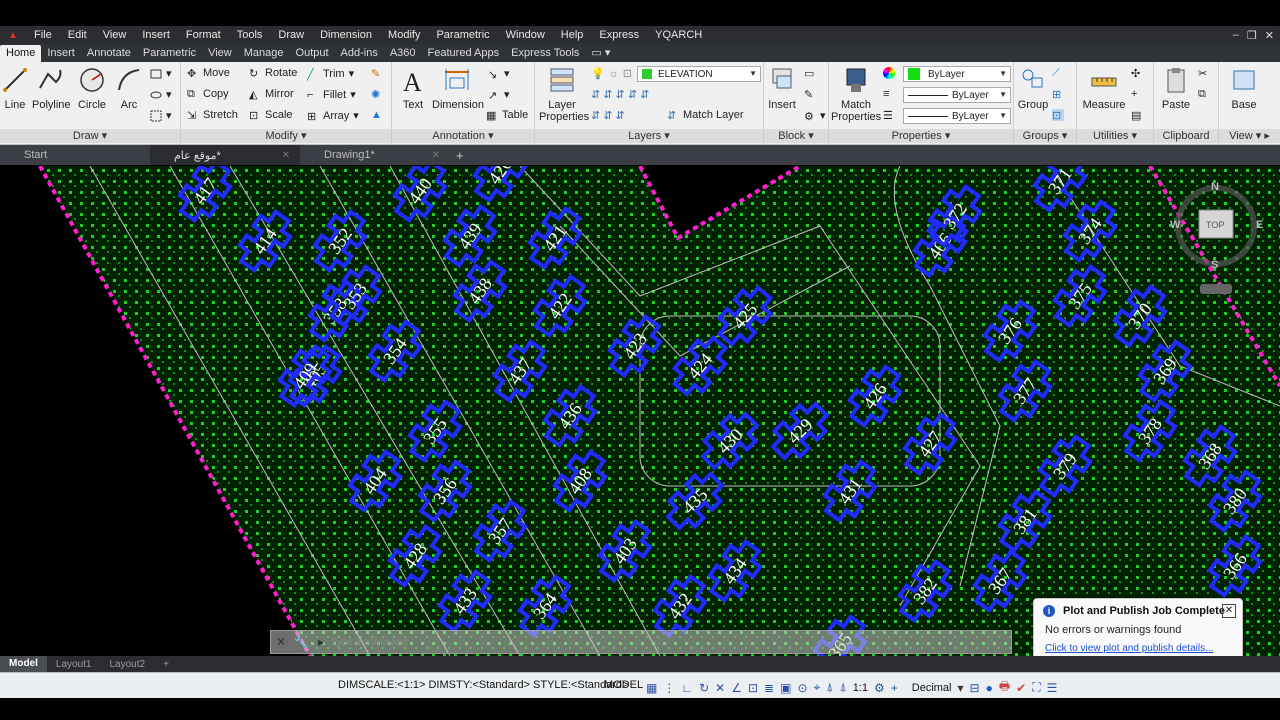  Describe the element at coordinates (457, 155) in the screenshot. I see `new-tab-icon: +` at that location.